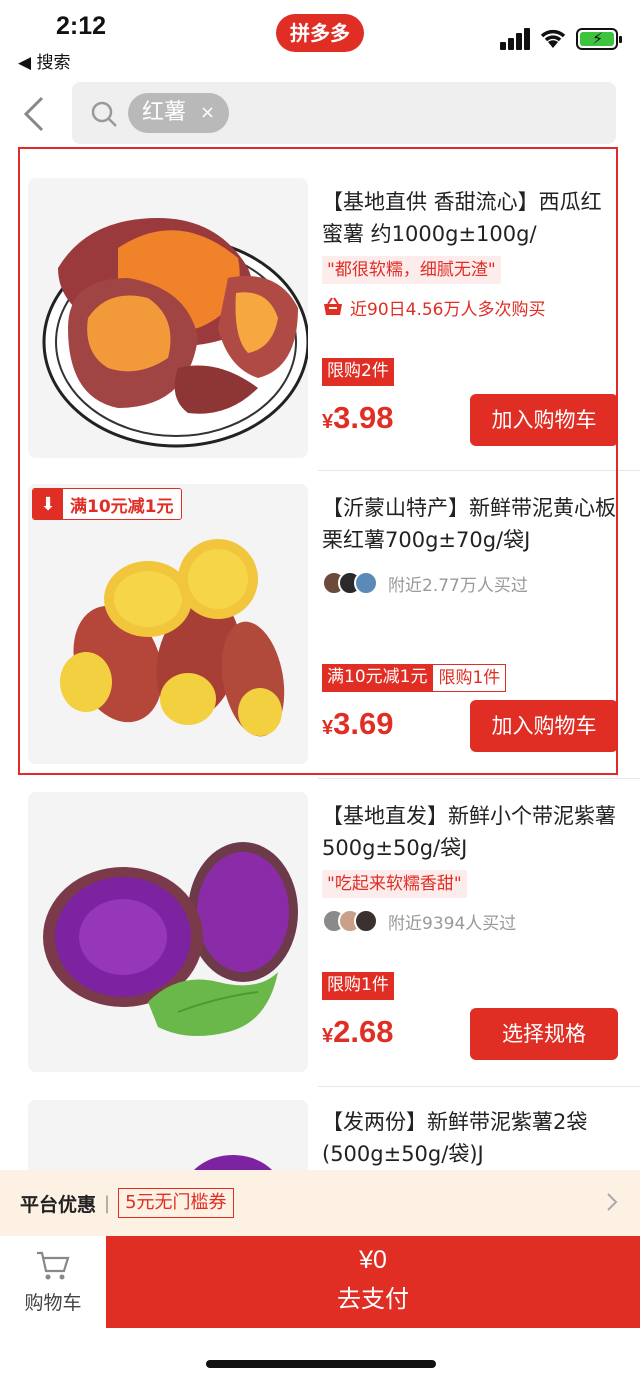 This screenshot has height=1386, width=640. I want to click on arrow-down-icon: ⬇, so click(48, 504).